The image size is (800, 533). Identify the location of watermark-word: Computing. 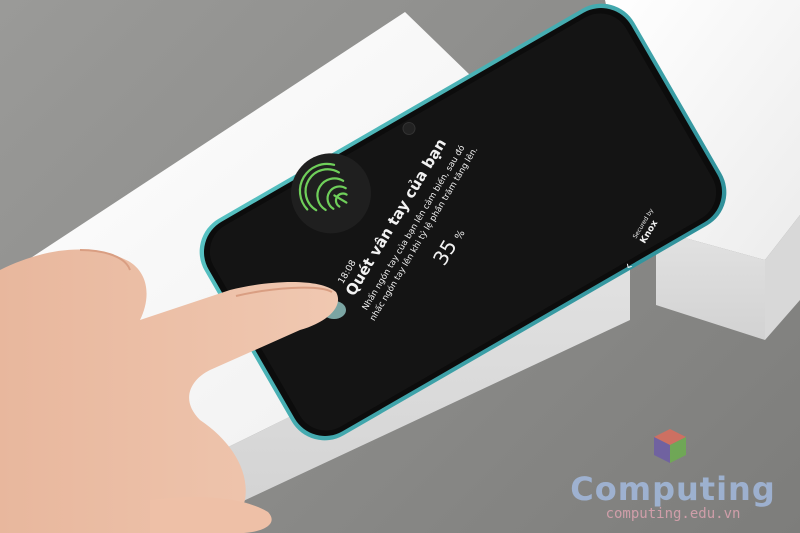
(673, 489).